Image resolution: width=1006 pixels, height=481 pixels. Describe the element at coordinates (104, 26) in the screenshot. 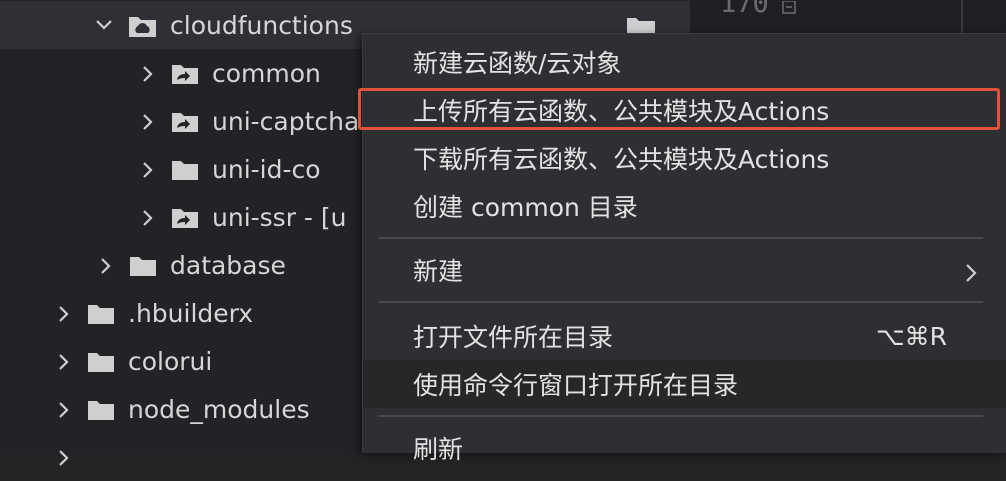

I see `chevron-down-icon` at that location.